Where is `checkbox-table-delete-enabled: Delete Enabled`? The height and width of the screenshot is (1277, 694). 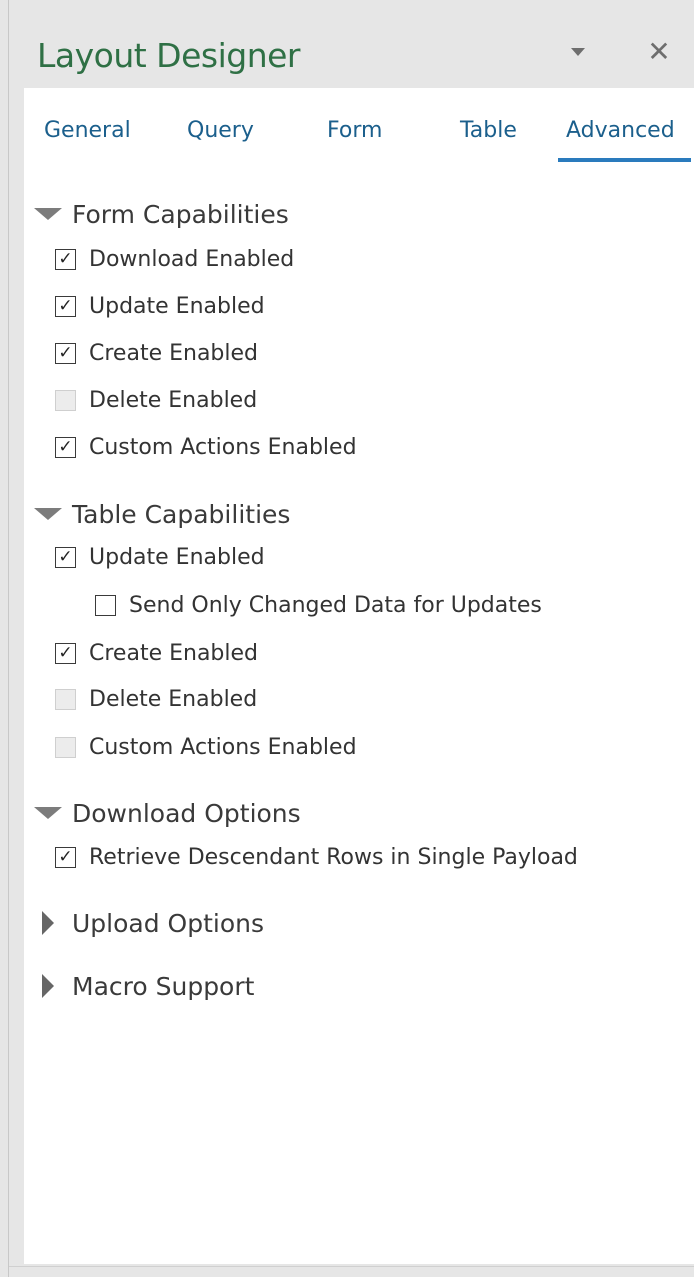 checkbox-table-delete-enabled: Delete Enabled is located at coordinates (156, 699).